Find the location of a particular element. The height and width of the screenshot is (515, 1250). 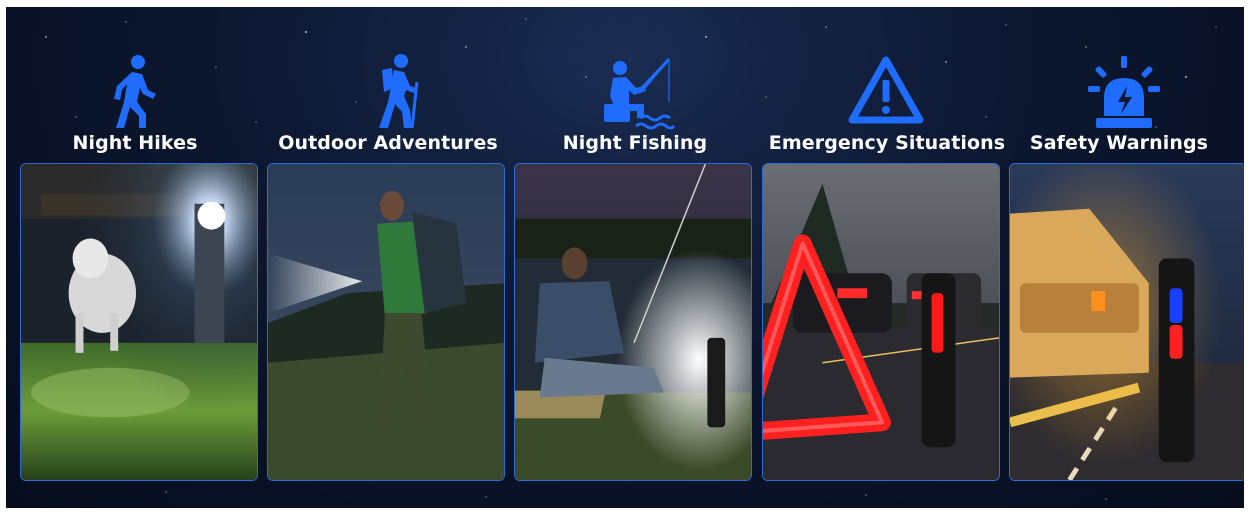

activity-label-night-hikes: Night Hikes is located at coordinates (135, 143).